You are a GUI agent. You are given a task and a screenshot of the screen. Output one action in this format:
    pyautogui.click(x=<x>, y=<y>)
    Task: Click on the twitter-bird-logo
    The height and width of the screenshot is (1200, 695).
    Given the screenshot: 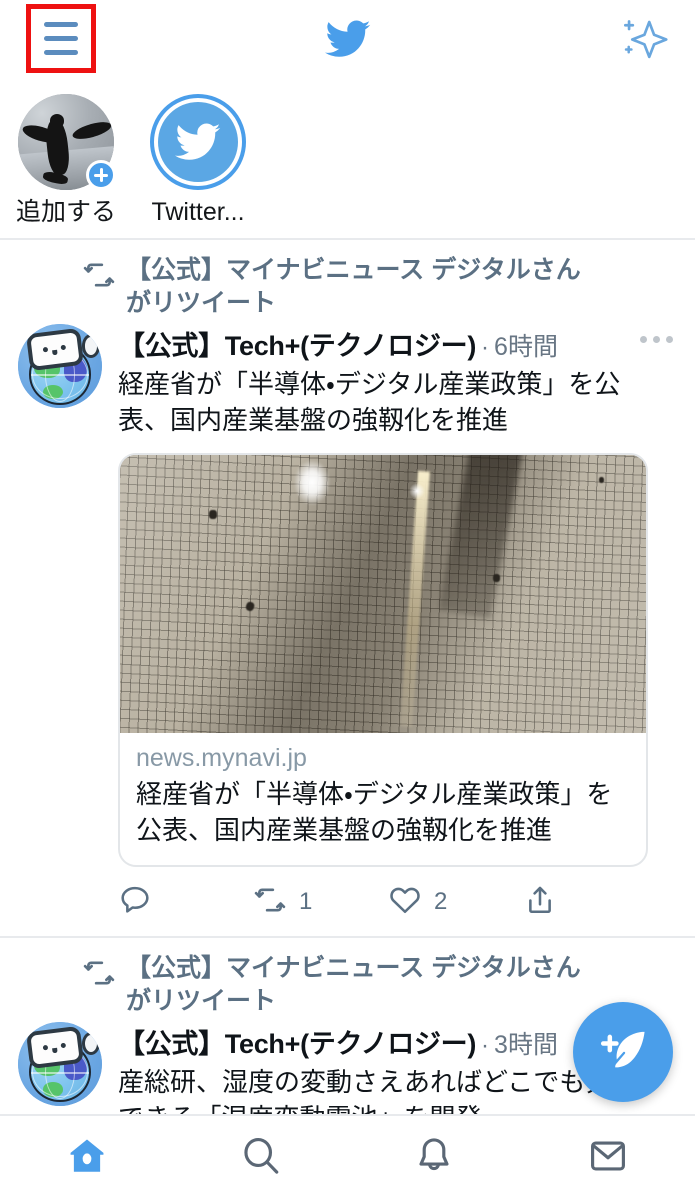 What is the action you would take?
    pyautogui.click(x=348, y=39)
    